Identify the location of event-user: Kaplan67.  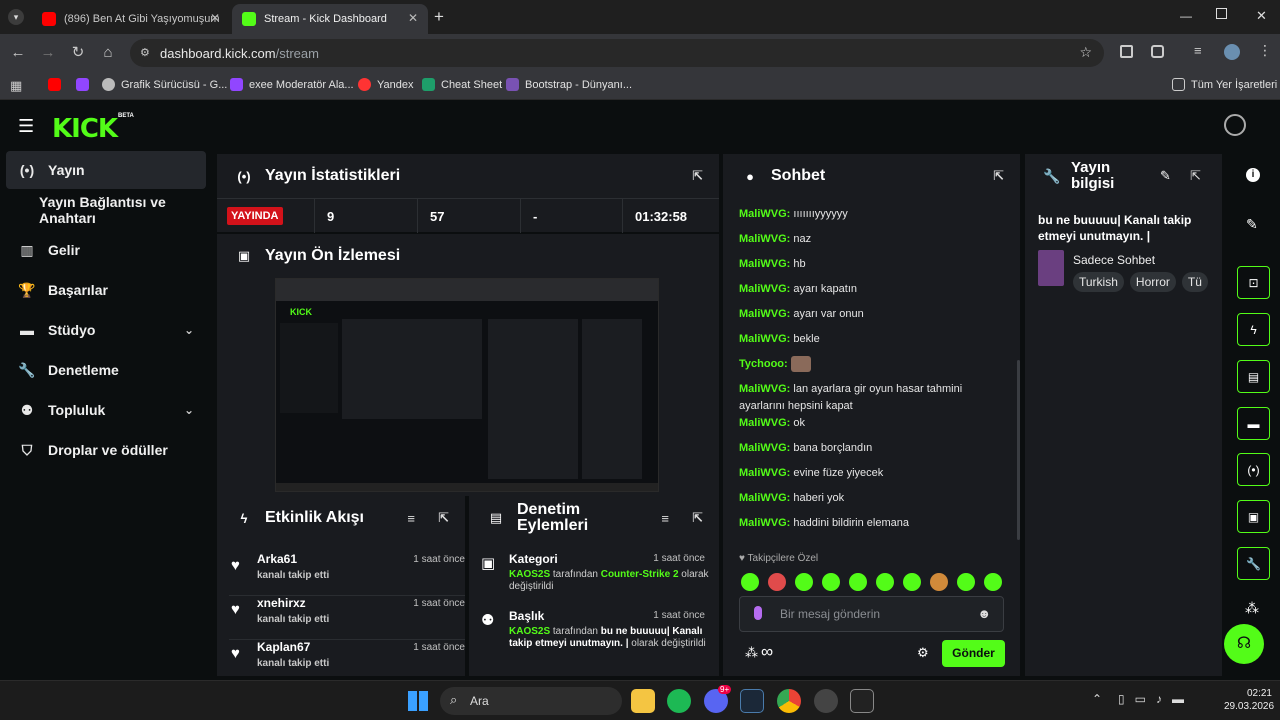
(283, 647).